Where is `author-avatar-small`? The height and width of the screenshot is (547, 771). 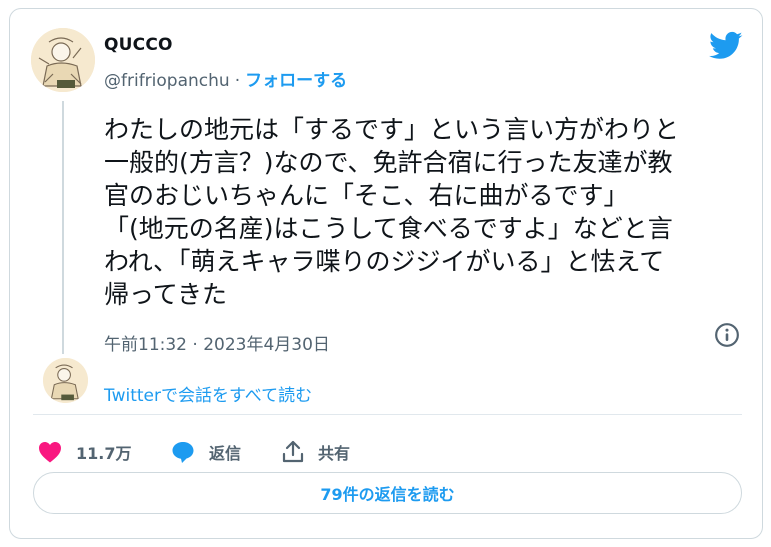
author-avatar-small is located at coordinates (65, 380).